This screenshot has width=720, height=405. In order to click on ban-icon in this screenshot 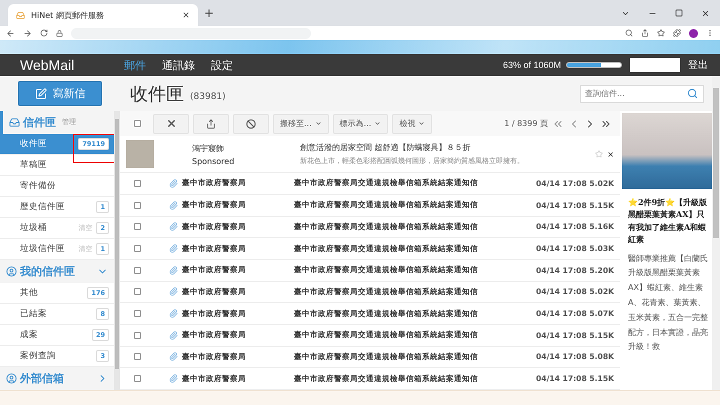, I will do `click(251, 123)`.